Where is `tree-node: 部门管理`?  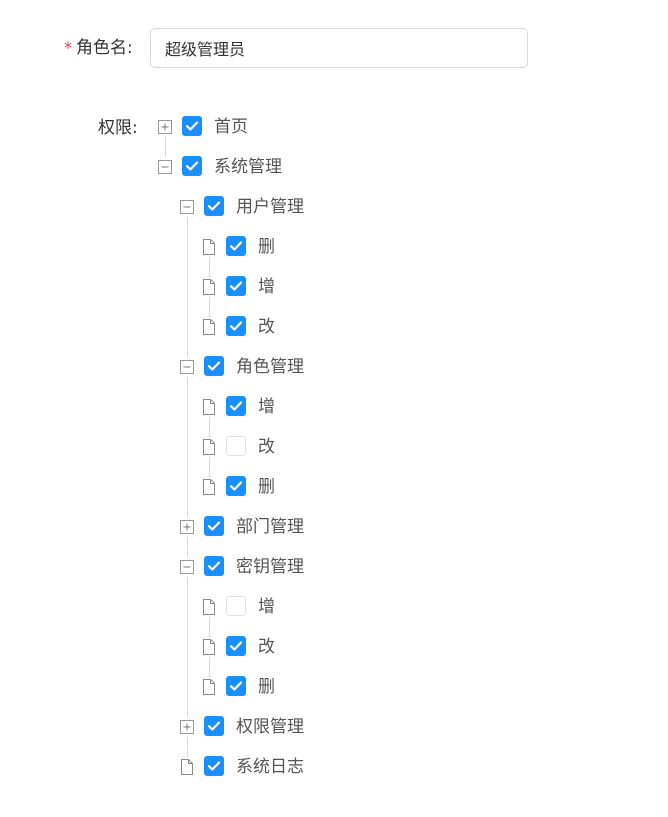 tree-node: 部门管理 is located at coordinates (279, 527).